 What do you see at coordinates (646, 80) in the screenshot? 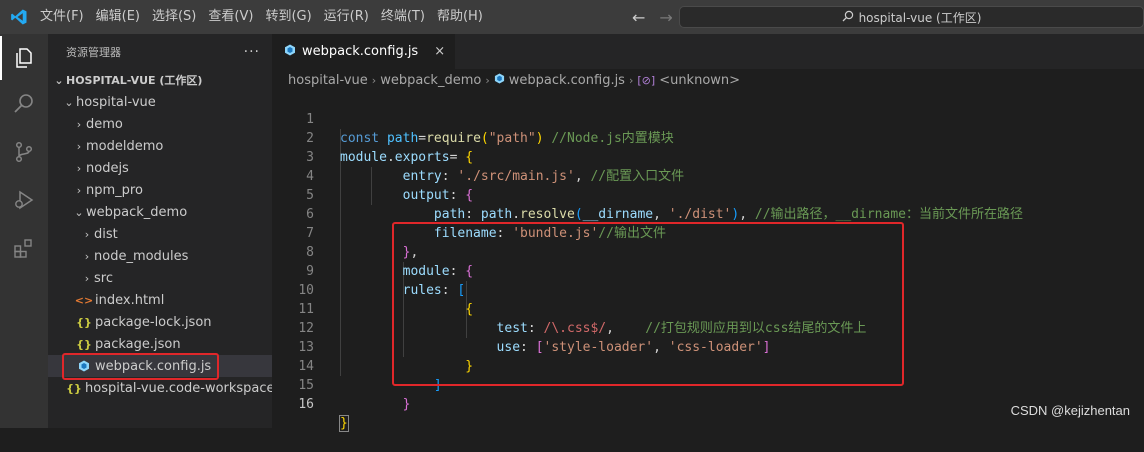
I see `symbol-variable-icon: [⊘]` at bounding box center [646, 80].